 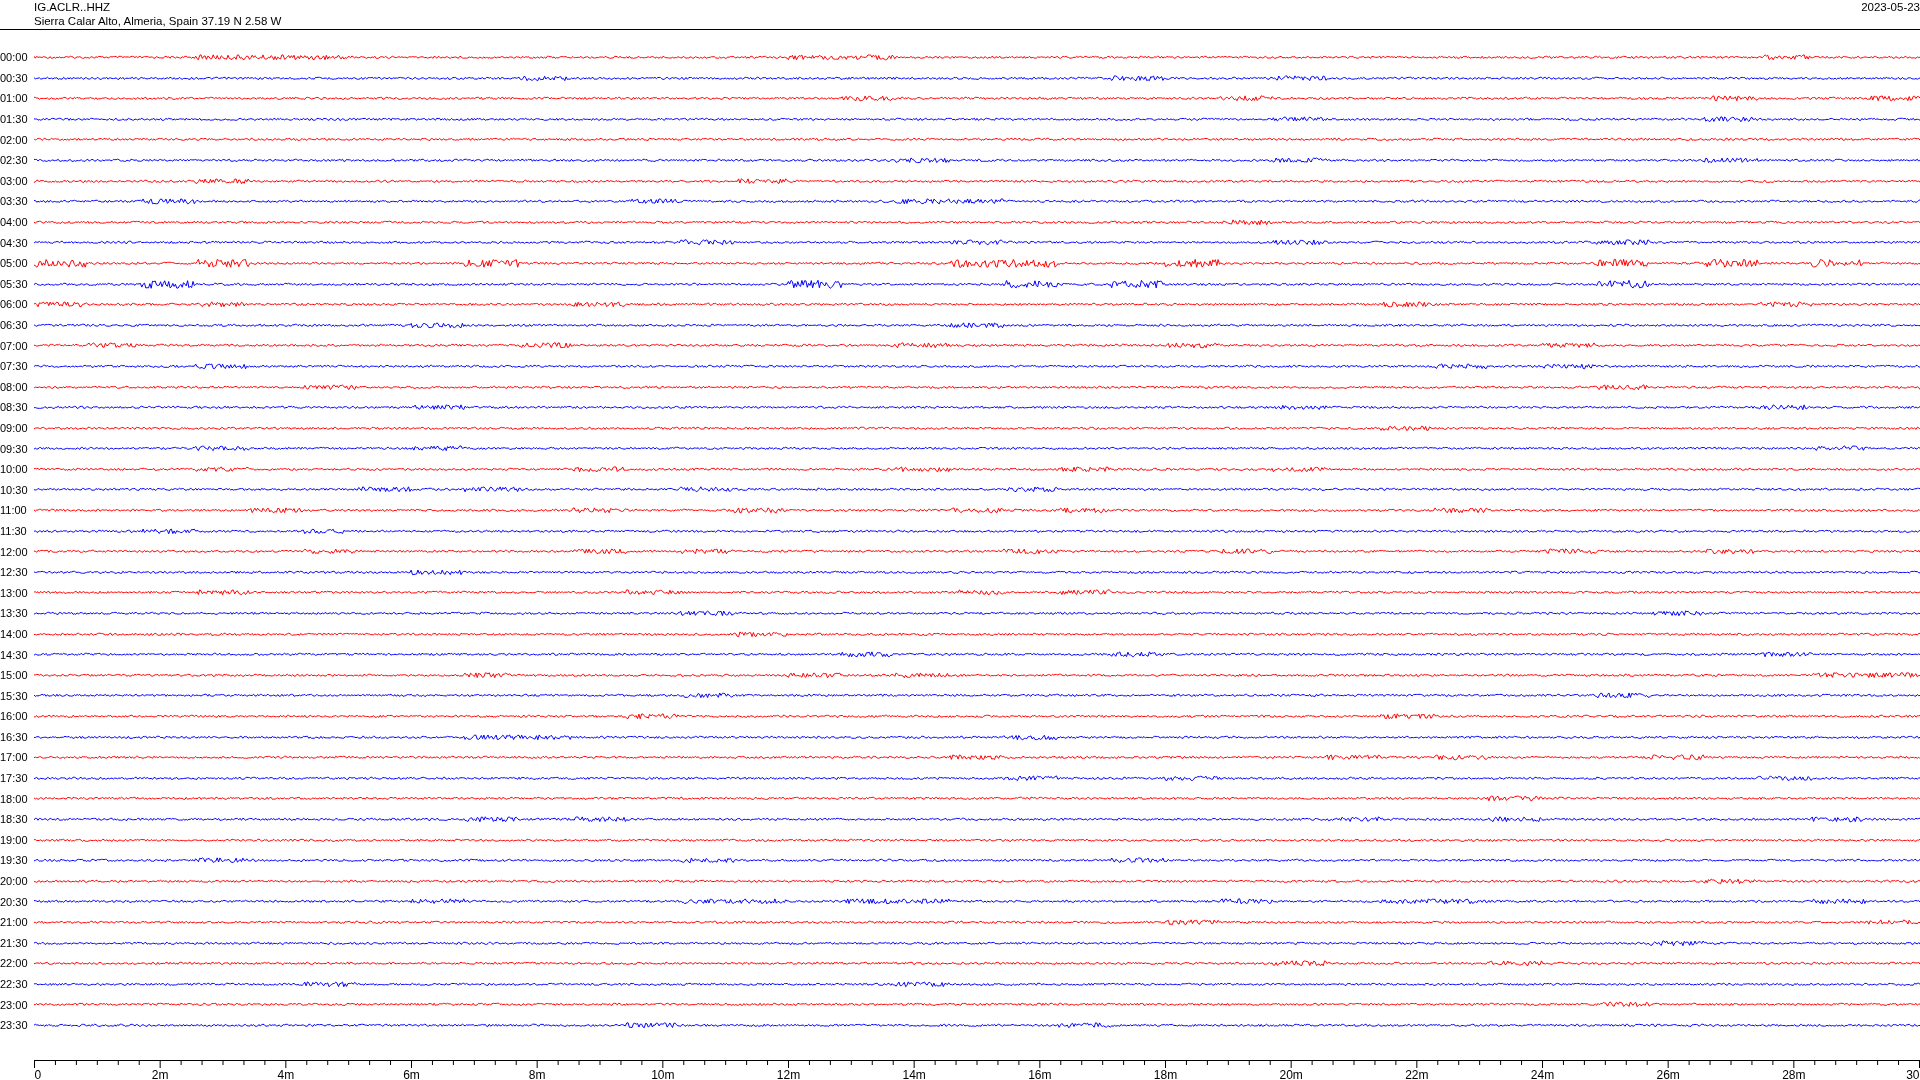 I want to click on tick-label: 12m, so click(x=788, y=1073).